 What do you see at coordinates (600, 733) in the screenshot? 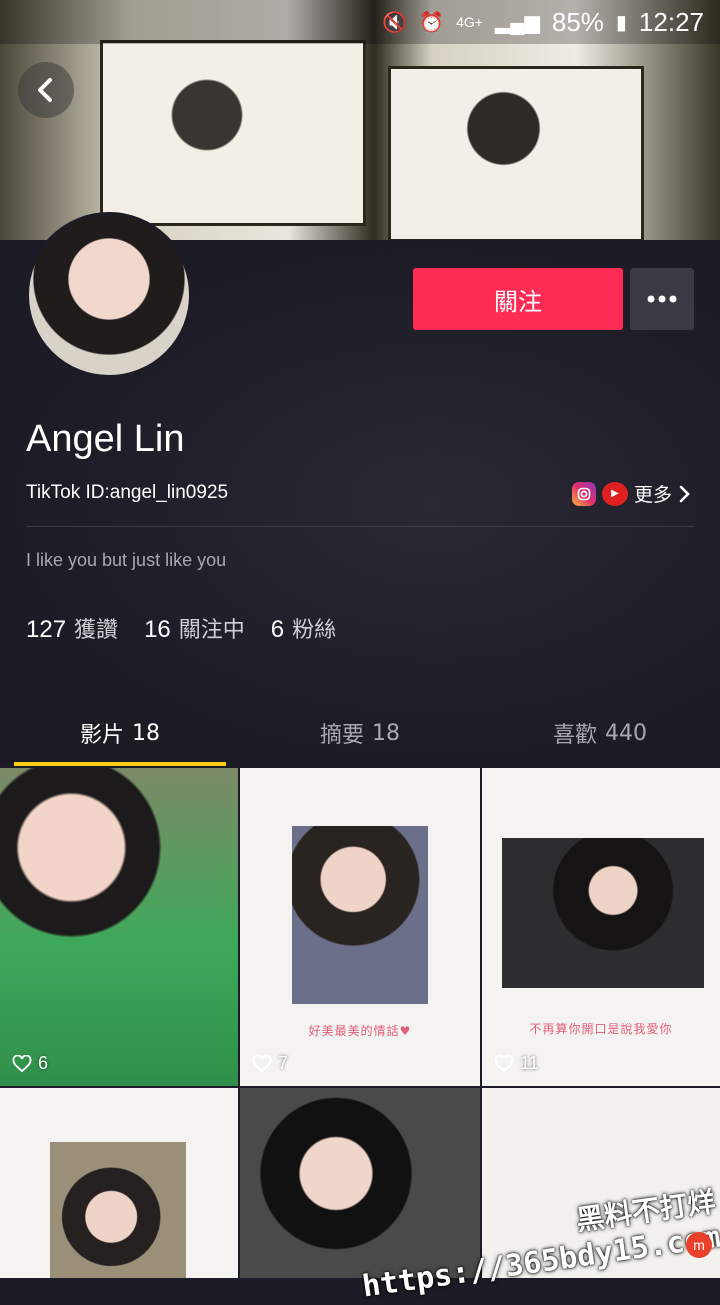
I see `tab-liked: 喜歡 440` at bounding box center [600, 733].